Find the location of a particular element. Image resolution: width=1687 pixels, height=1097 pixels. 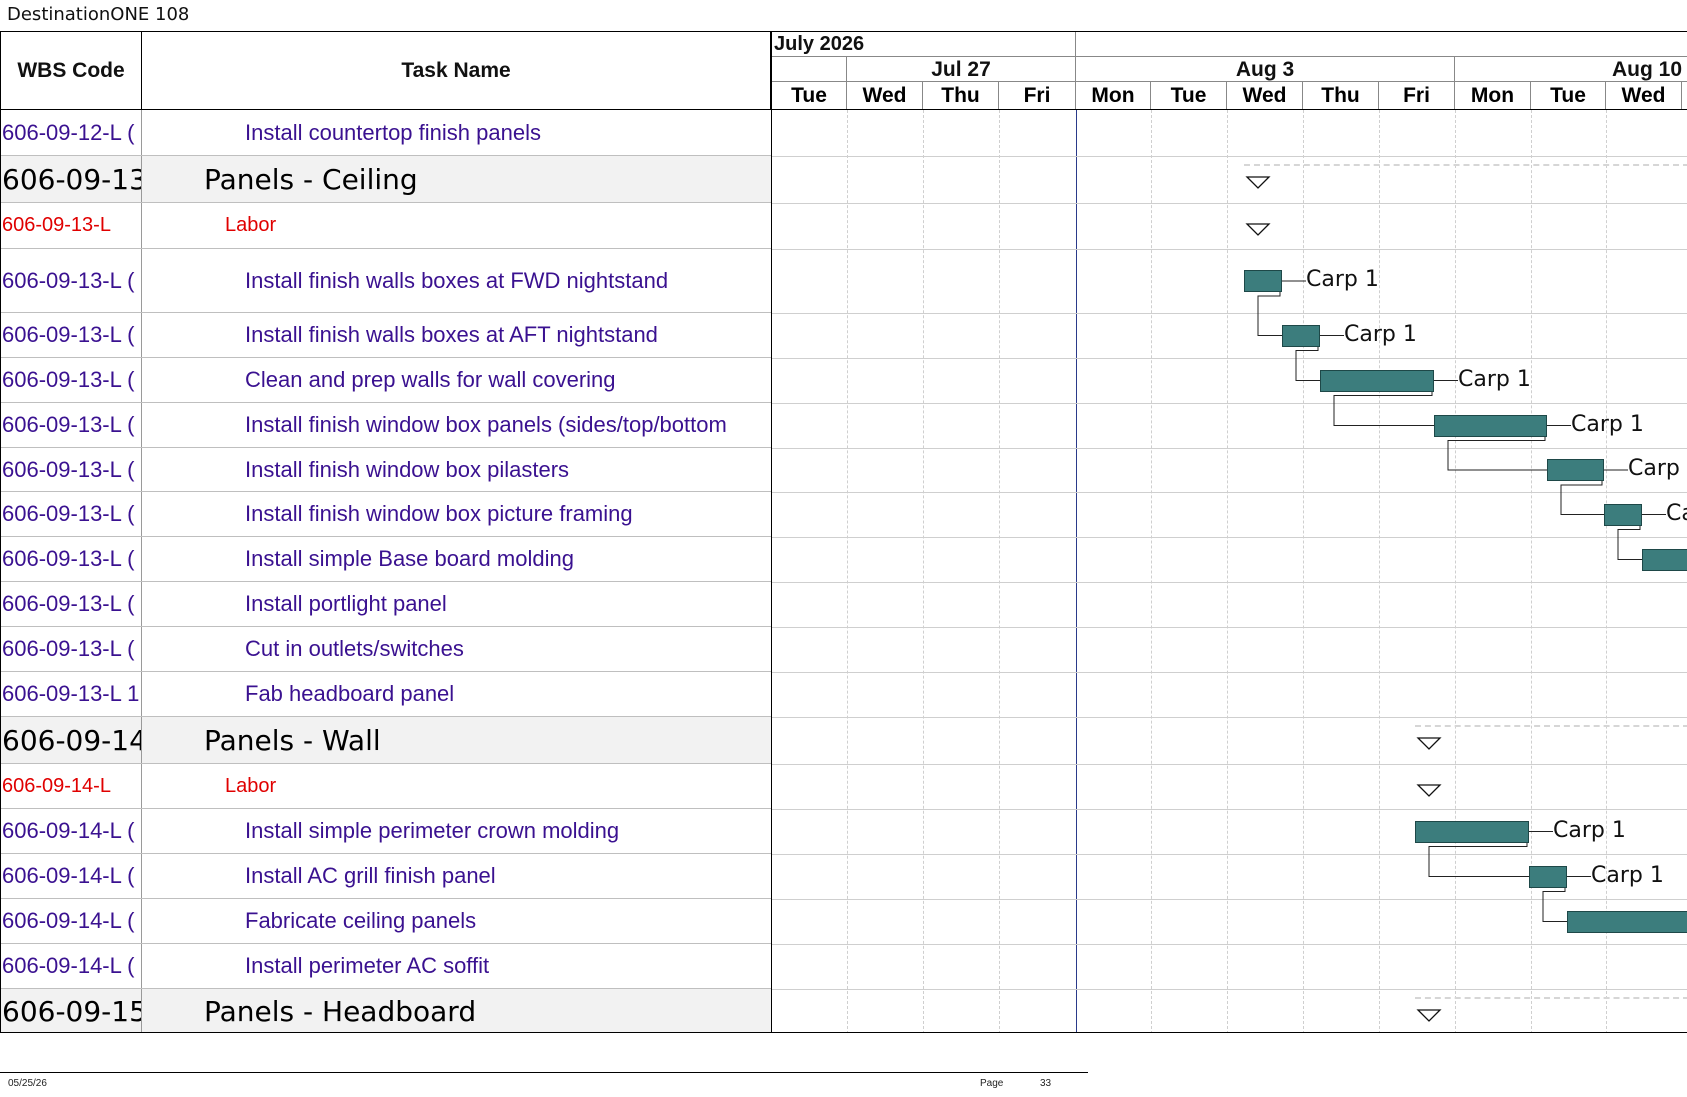

task-name-cell: Install simple Base board molding is located at coordinates (456, 559).